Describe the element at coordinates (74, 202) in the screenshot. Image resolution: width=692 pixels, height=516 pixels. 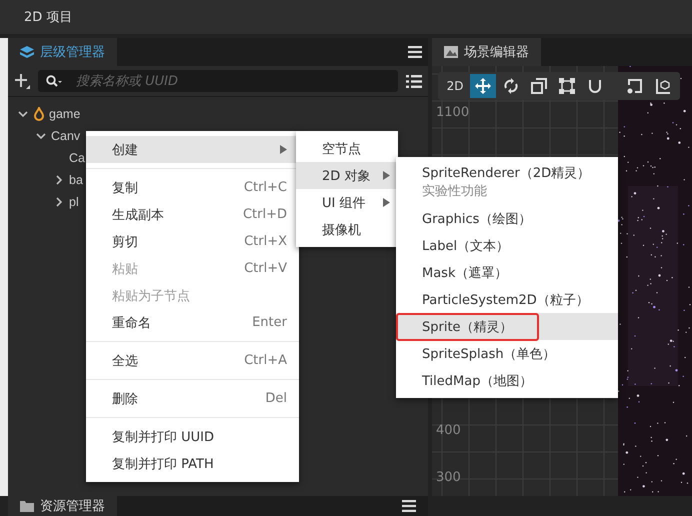
I see `tree-node-label: pl` at that location.